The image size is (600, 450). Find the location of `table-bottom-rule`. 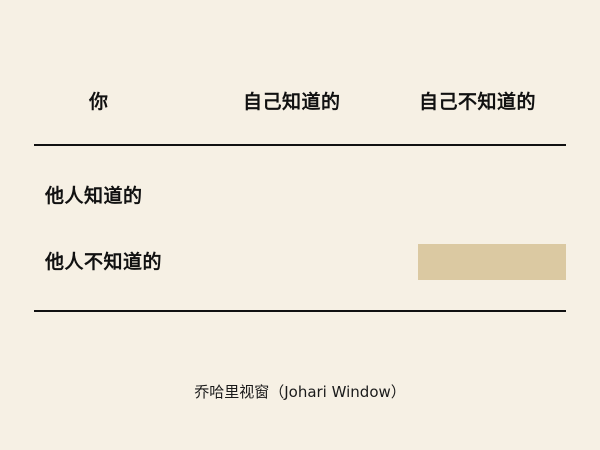

table-bottom-rule is located at coordinates (300, 311).